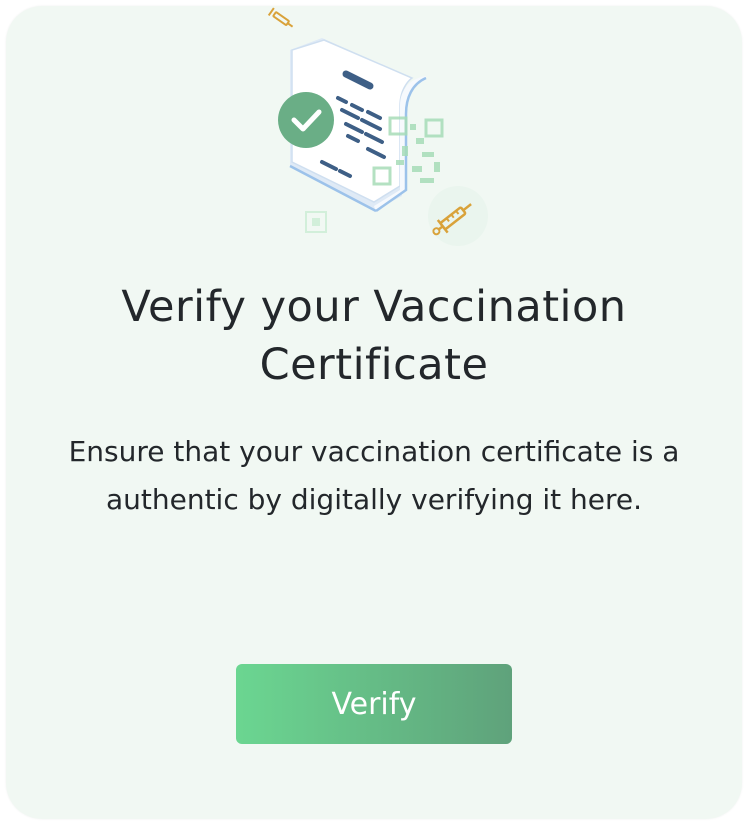 This screenshot has width=752, height=826. I want to click on verify-button: Verify, so click(374, 704).